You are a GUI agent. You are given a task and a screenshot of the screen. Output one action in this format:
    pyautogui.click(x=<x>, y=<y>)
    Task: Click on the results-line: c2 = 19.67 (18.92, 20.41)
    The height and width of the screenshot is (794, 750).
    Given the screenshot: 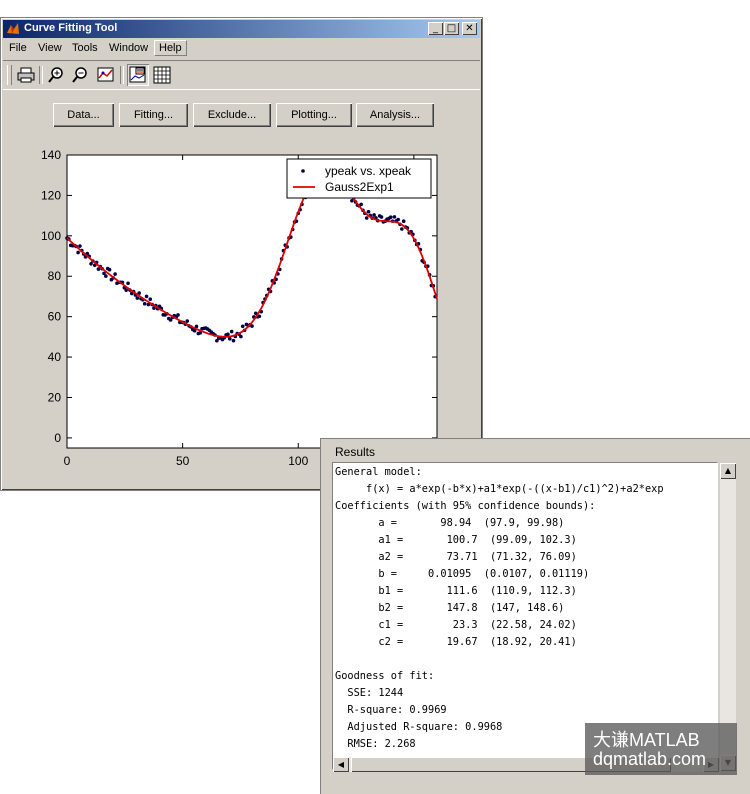 What is the action you would take?
    pyautogui.click(x=456, y=642)
    